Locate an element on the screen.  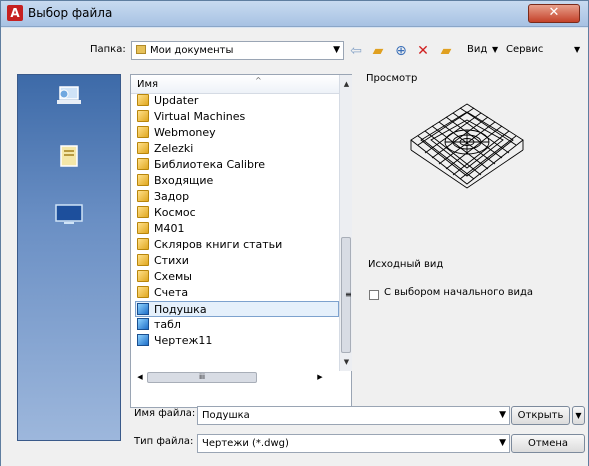
list-item: Счета is located at coordinates (237, 293).